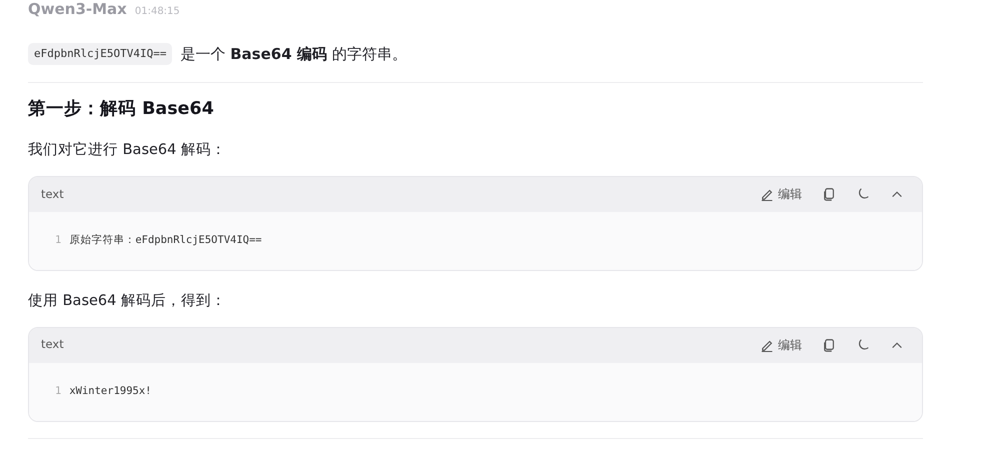 The image size is (992, 458). What do you see at coordinates (293, 54) in the screenshot?
I see `intro-text: 是一个 Base64 编码 的字符串。` at bounding box center [293, 54].